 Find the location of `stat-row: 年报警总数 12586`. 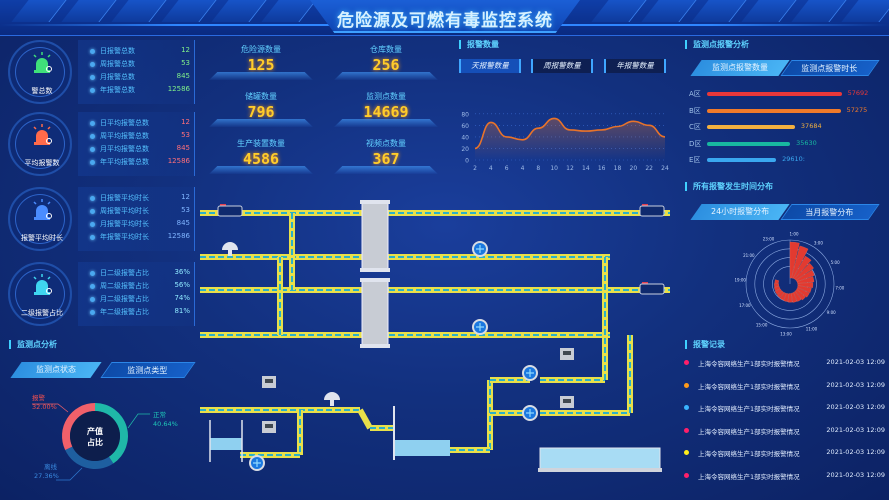

stat-row: 年报警总数 12586 is located at coordinates (142, 91).